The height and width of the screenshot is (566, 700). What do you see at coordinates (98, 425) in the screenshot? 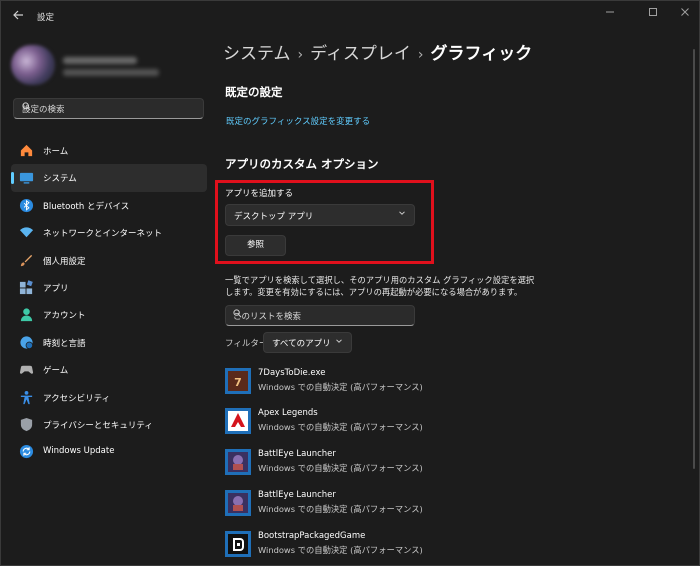
I see `sidebar-item-label: プライバシーとセキュリティ` at bounding box center [98, 425].